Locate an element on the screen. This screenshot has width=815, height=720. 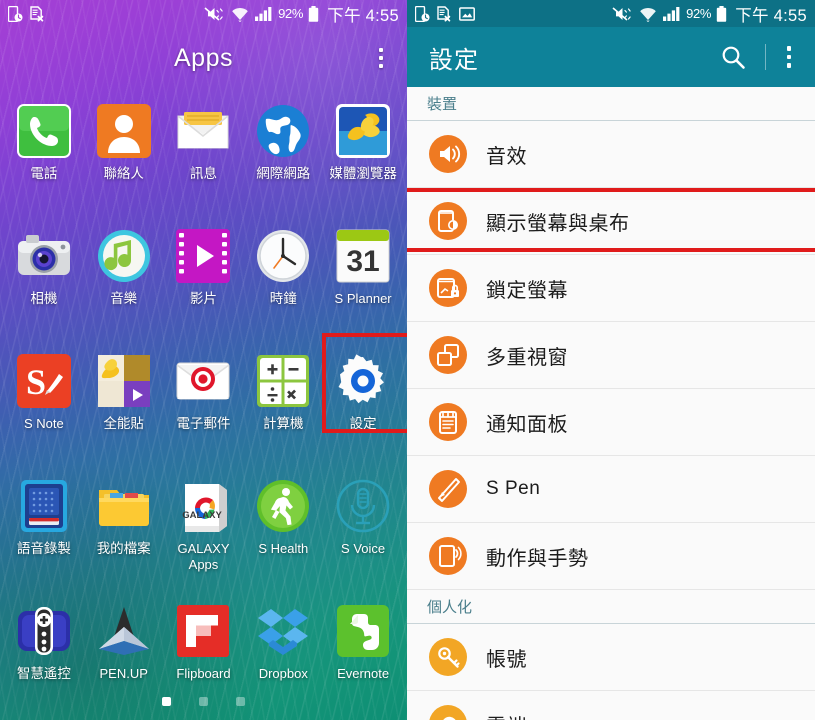
s-health-icon is located at coordinates (283, 506).